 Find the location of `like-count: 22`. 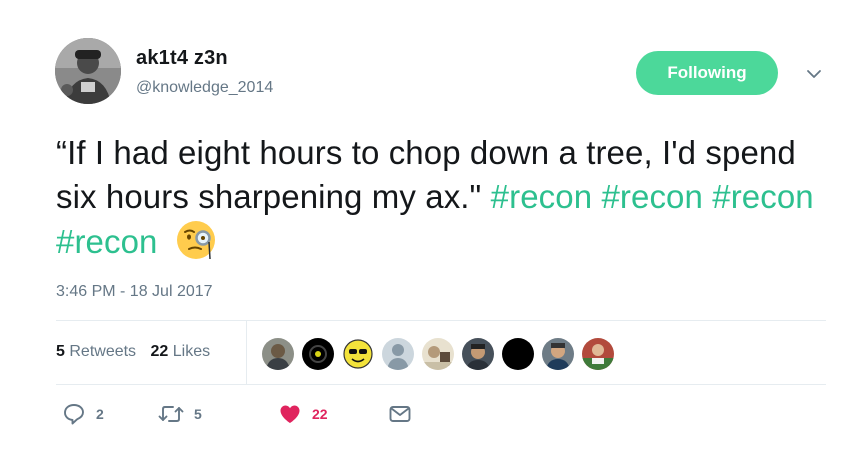

like-count: 22 is located at coordinates (320, 414).